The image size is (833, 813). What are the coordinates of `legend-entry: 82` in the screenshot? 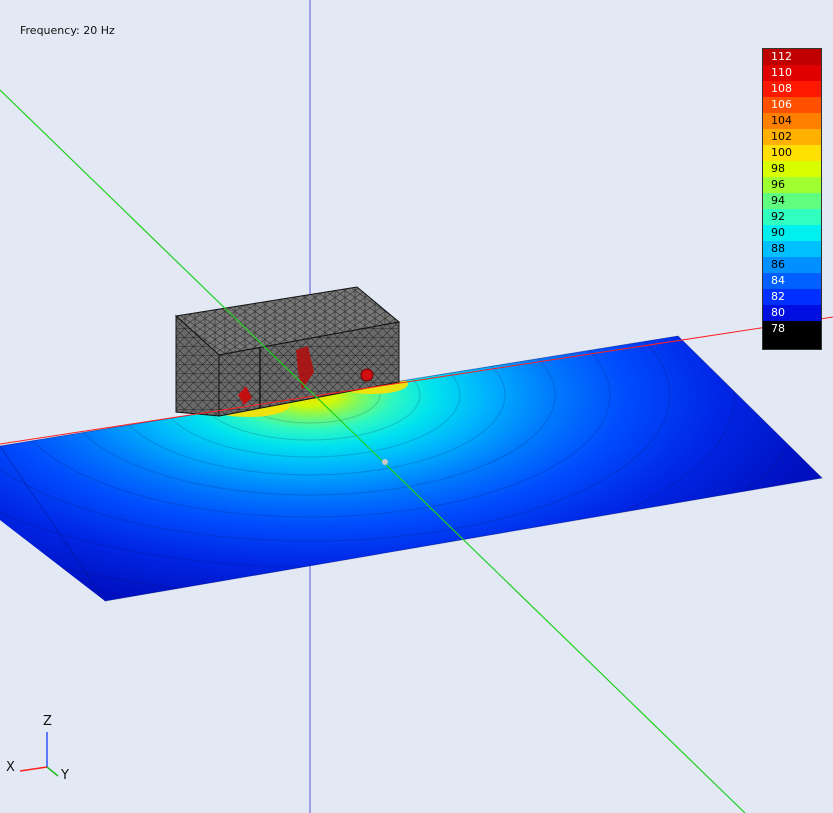 It's located at (792, 297).